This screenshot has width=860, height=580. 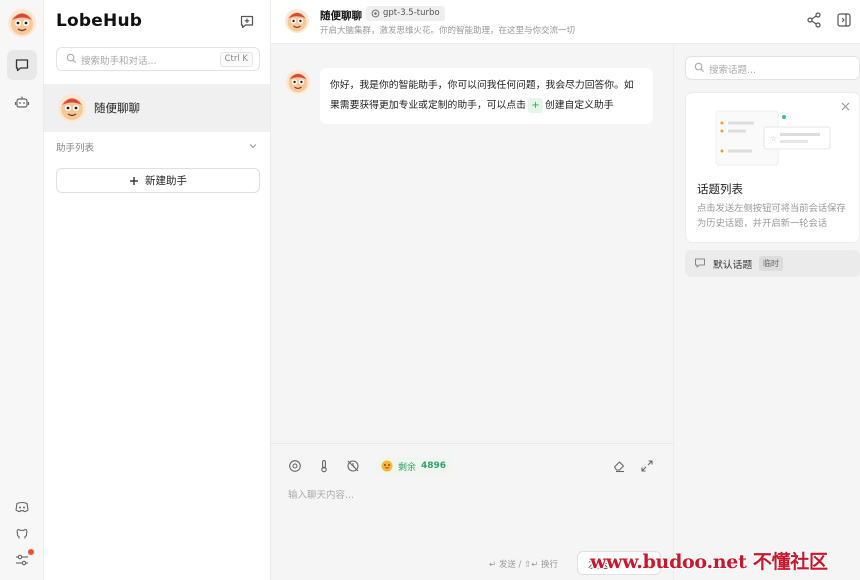 I want to click on panel-icon, so click(x=844, y=20).